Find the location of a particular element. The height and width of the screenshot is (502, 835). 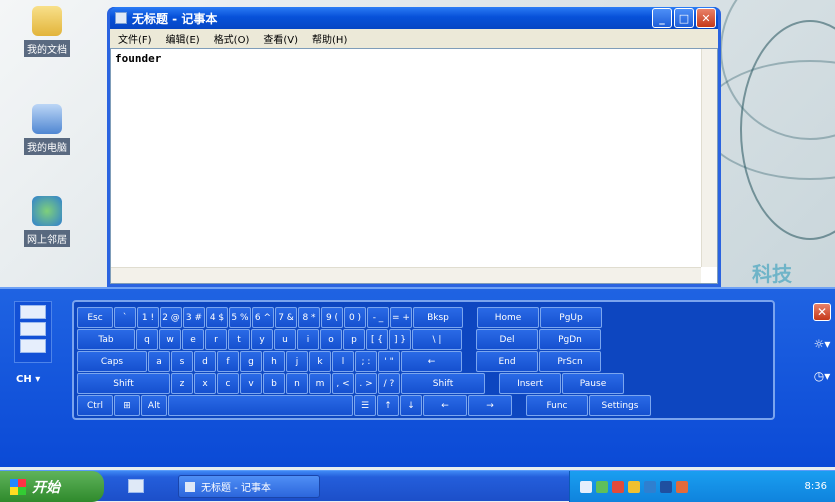

key: k is located at coordinates (320, 361).